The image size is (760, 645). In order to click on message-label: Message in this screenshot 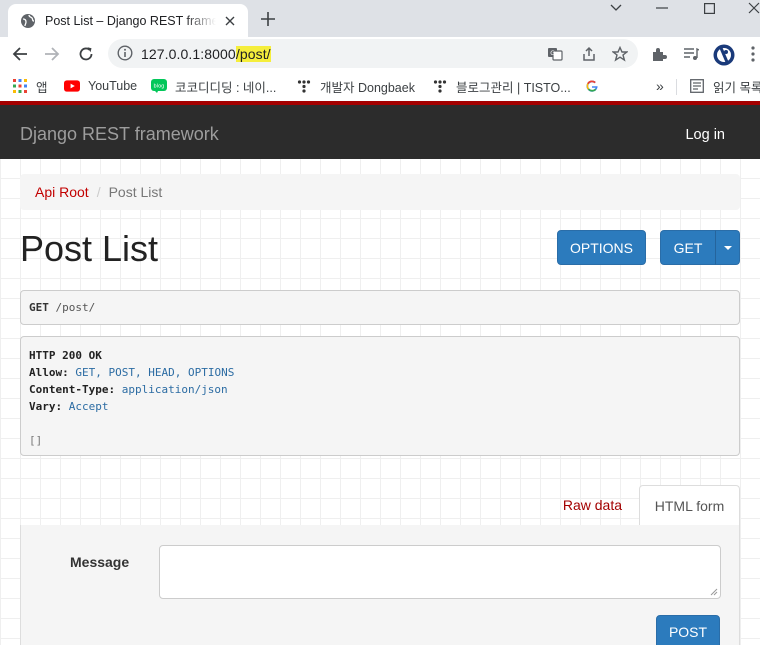, I will do `click(100, 562)`.